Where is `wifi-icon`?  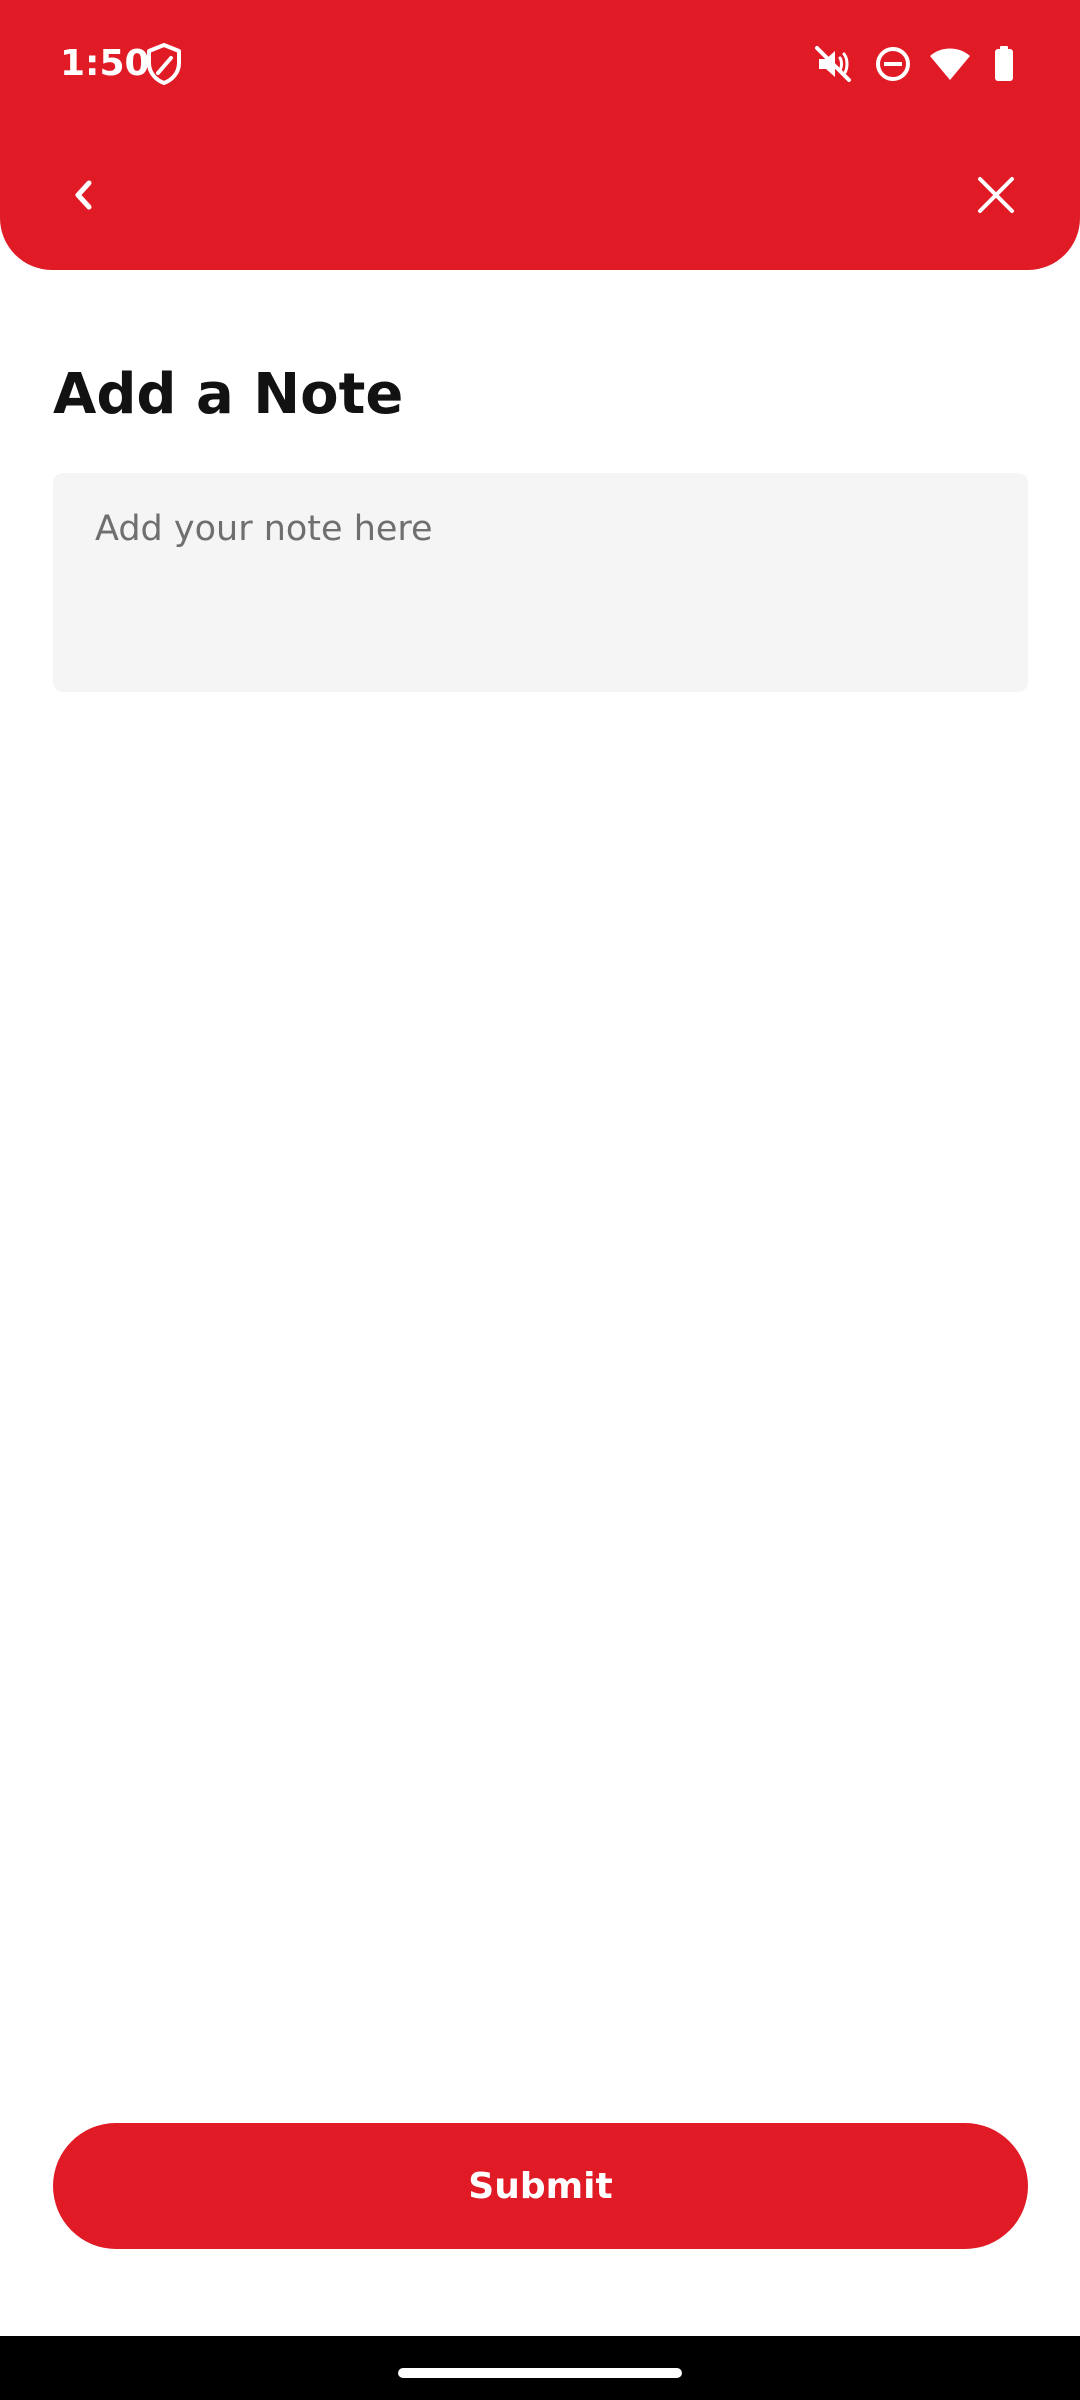 wifi-icon is located at coordinates (950, 64).